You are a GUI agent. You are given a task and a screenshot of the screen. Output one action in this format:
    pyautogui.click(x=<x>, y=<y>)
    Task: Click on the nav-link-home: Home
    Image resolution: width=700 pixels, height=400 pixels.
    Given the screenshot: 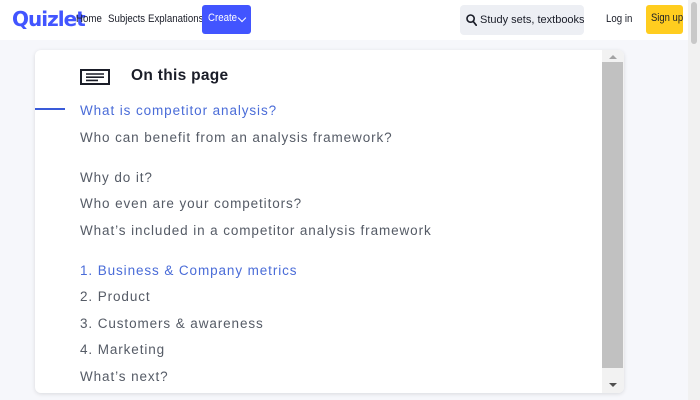 What is the action you would take?
    pyautogui.click(x=89, y=19)
    